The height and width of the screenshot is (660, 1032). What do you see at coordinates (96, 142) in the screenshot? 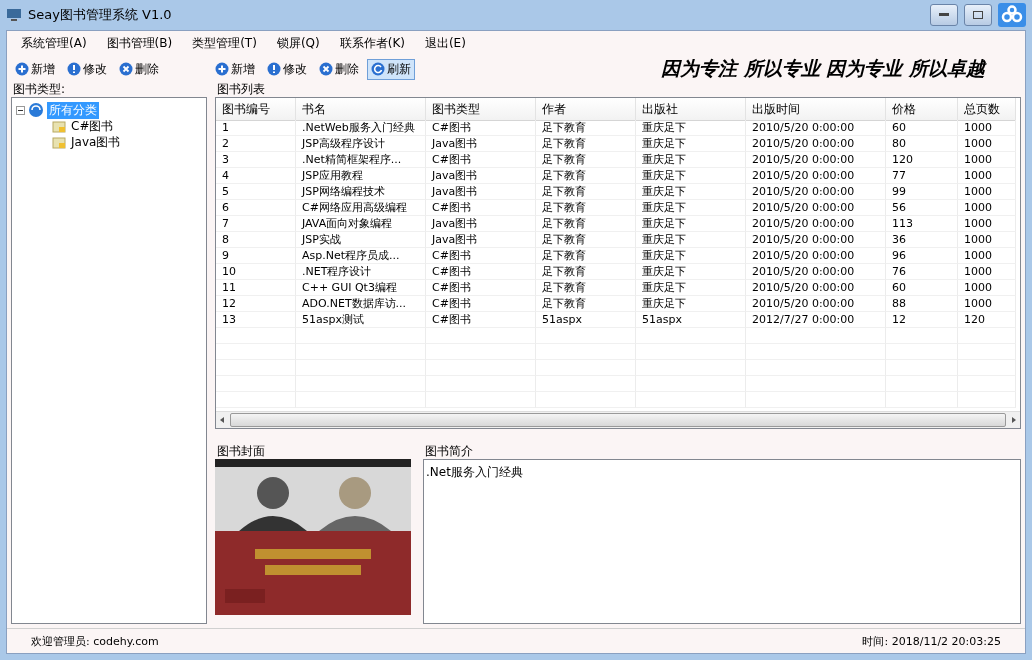
I see `tree-item: Java图书` at bounding box center [96, 142].